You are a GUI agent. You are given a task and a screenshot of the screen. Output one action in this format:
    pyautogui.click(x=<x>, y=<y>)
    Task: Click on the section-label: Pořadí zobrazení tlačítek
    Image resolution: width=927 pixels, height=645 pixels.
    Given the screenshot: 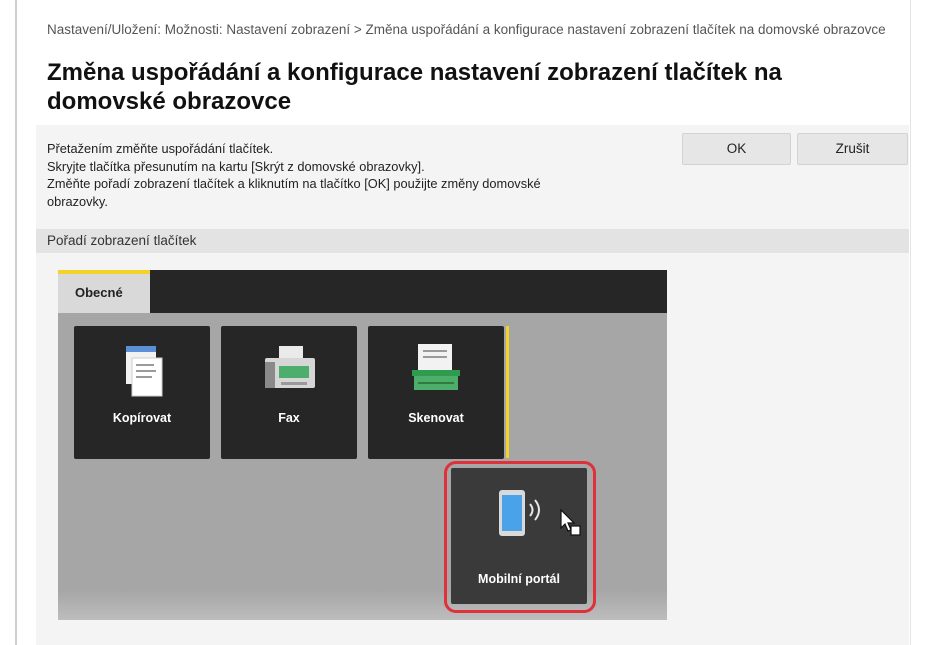 What is the action you would take?
    pyautogui.click(x=122, y=240)
    